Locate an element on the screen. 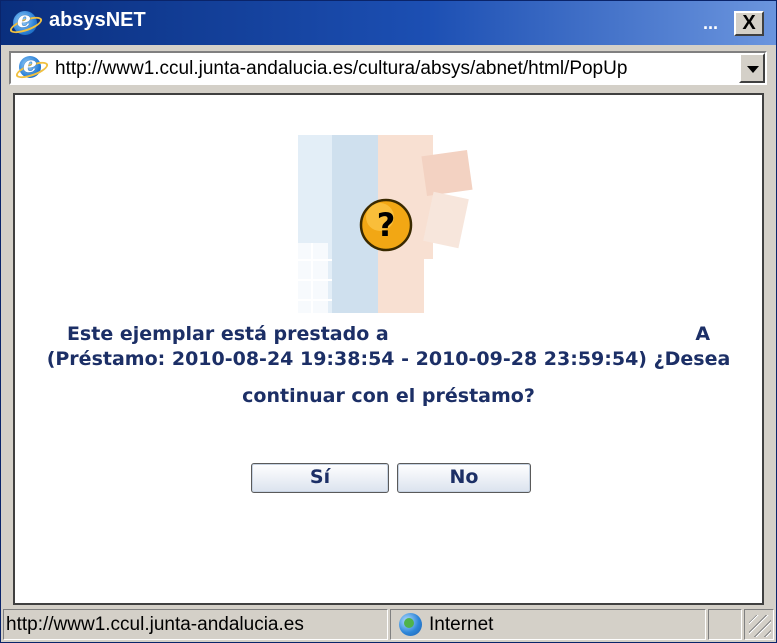  resize-grip-cell is located at coordinates (759, 624).